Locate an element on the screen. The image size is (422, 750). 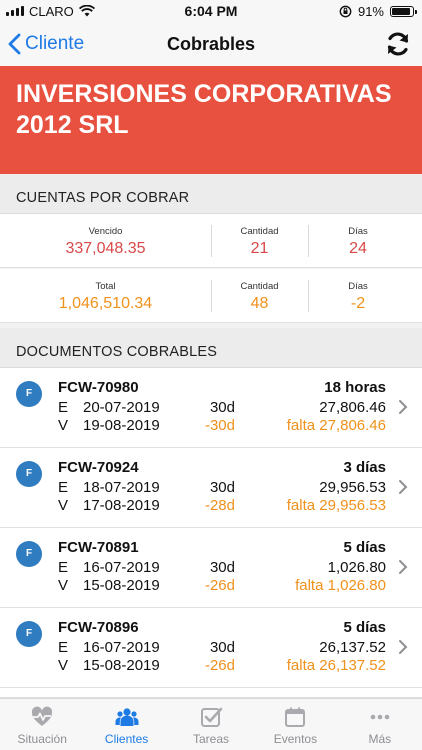
document-age: 3 días is located at coordinates (364, 467).